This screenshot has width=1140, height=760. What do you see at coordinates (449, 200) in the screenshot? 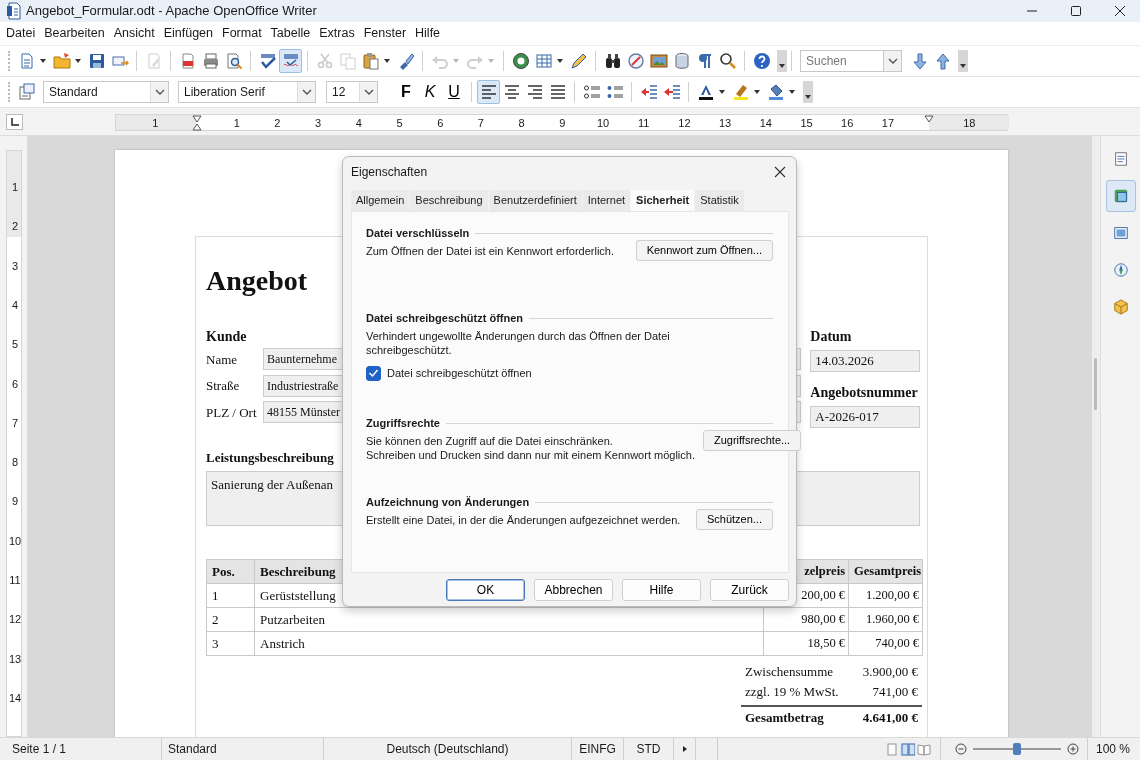
I see `tab: Beschreibung` at bounding box center [449, 200].